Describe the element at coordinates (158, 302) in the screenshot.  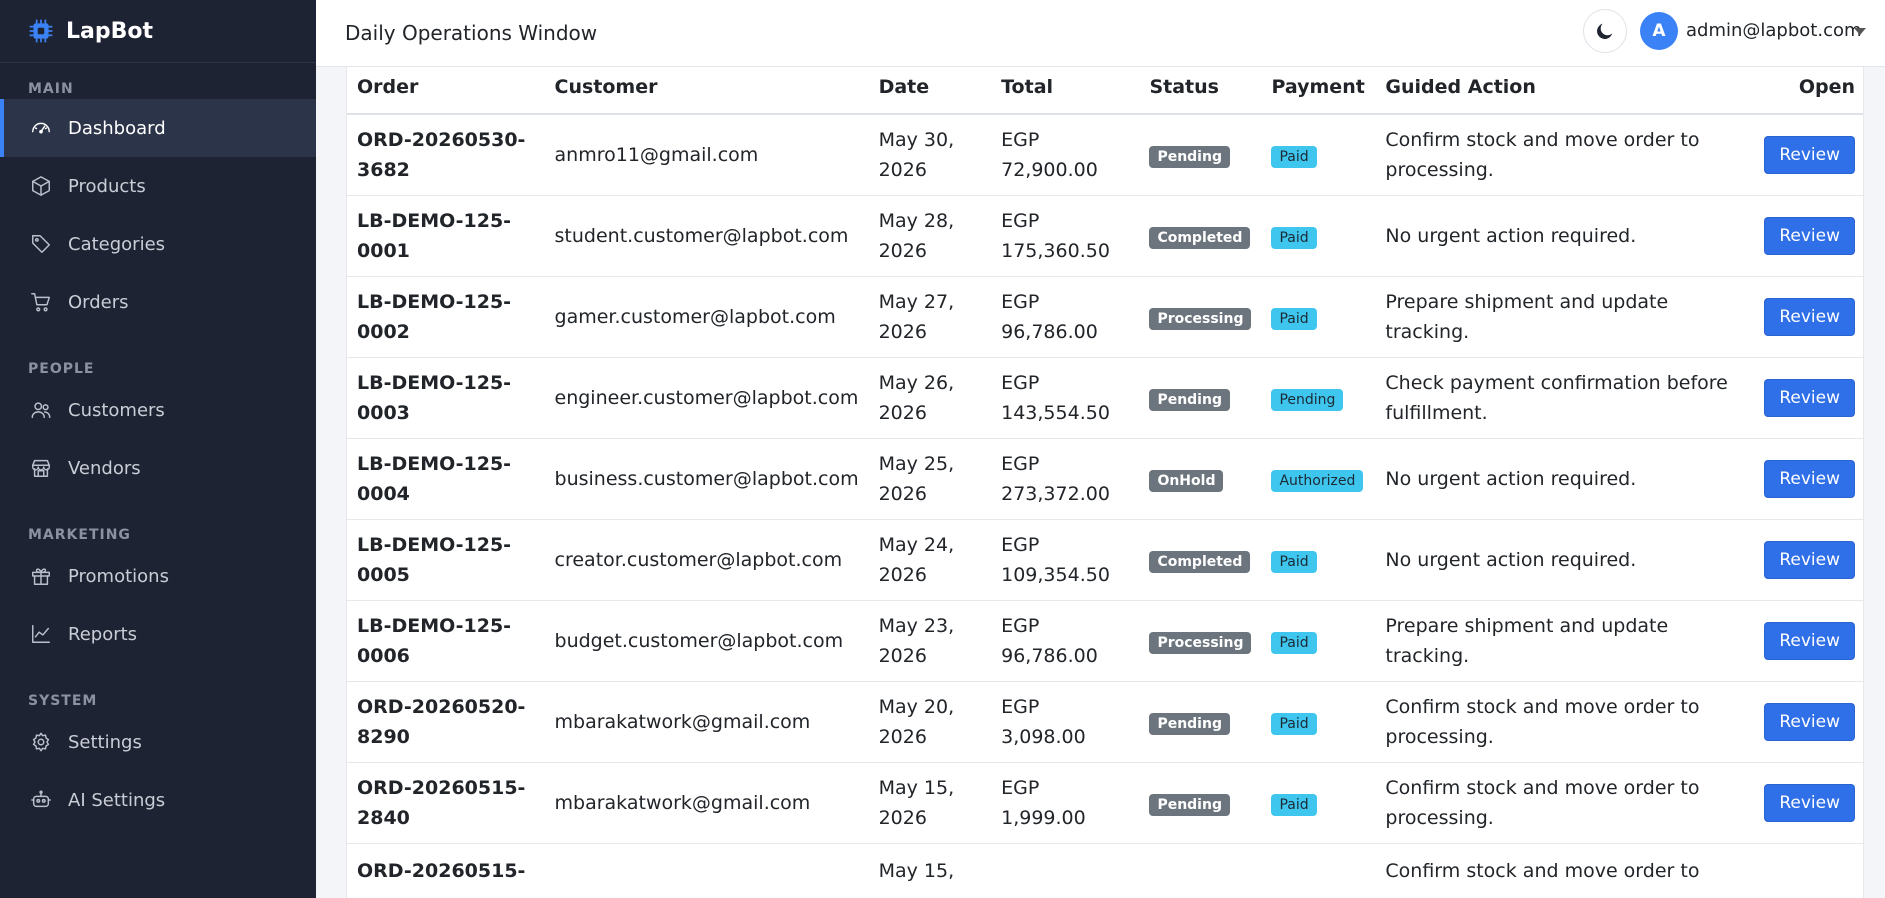
I see `sidebar-item-orders: Orders` at that location.